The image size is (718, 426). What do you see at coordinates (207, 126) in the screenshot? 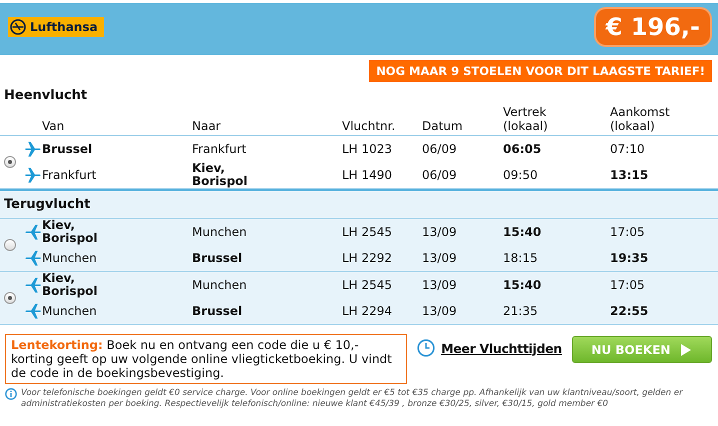
I see `column-header: Naar` at bounding box center [207, 126].